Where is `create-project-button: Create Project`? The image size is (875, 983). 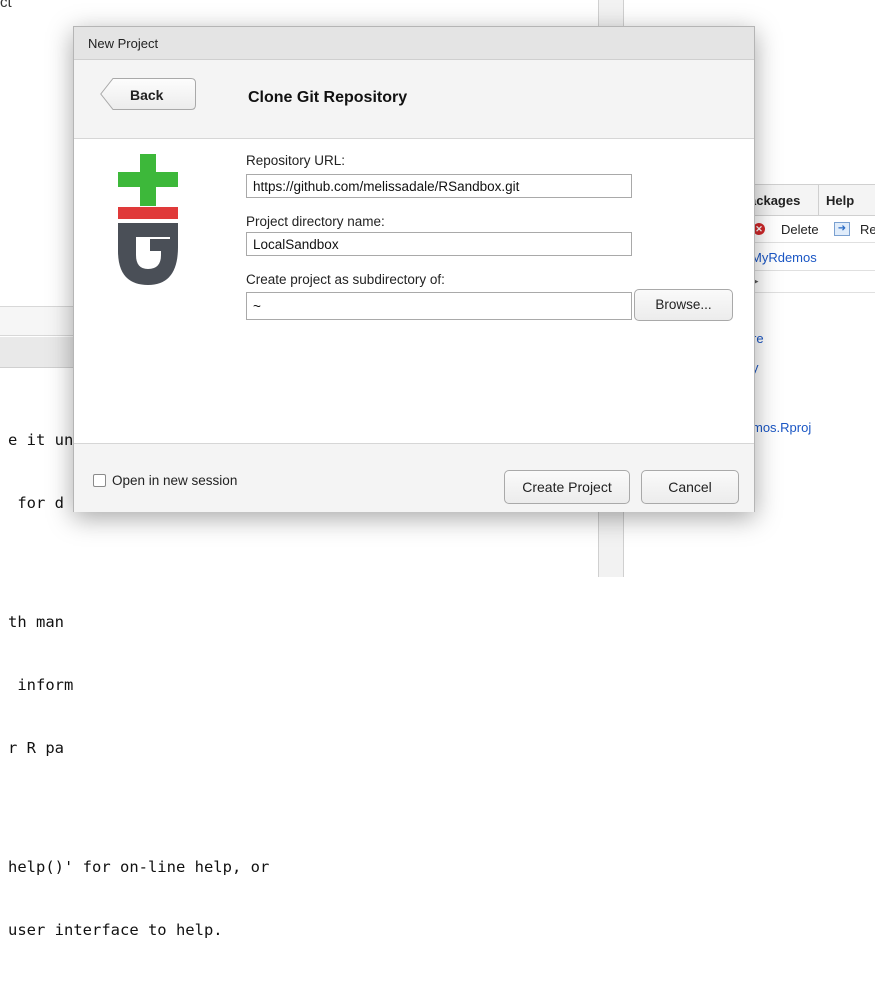 create-project-button: Create Project is located at coordinates (567, 487).